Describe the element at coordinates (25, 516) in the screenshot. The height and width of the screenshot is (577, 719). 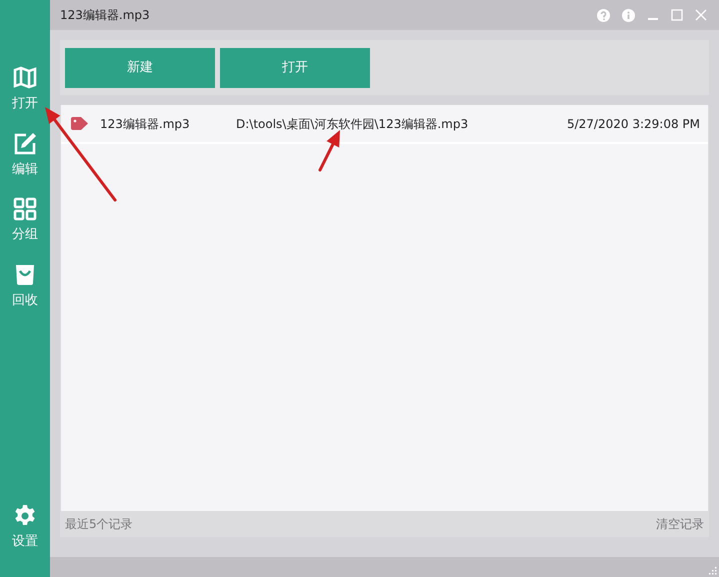
I see `settings-icon` at that location.